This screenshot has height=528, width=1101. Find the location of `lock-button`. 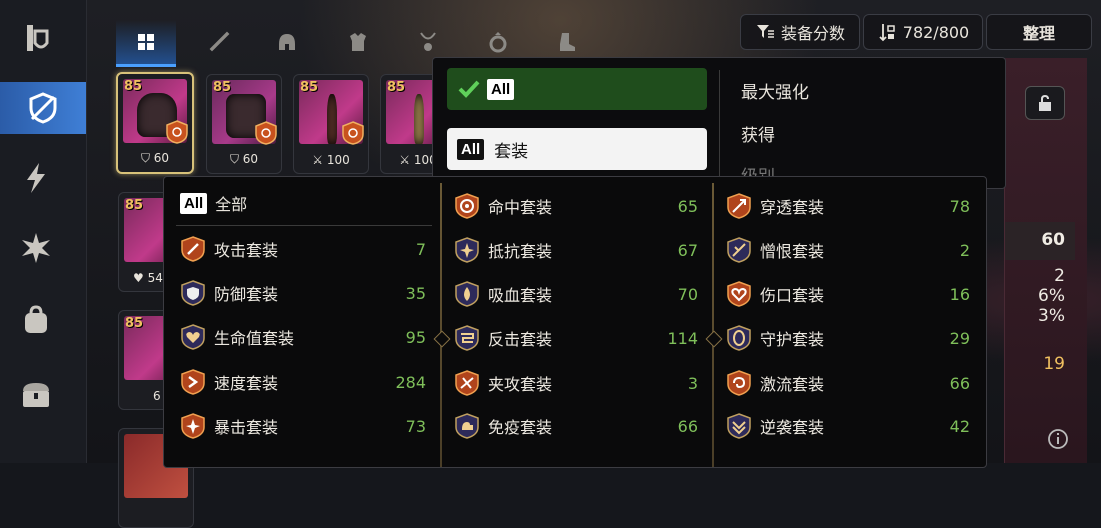

lock-button is located at coordinates (1045, 103).